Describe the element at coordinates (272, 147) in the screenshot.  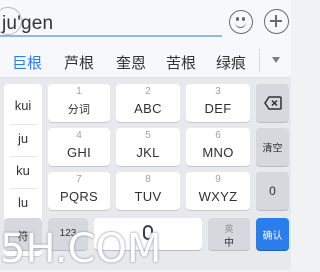
I see `clear-key: 清空` at that location.